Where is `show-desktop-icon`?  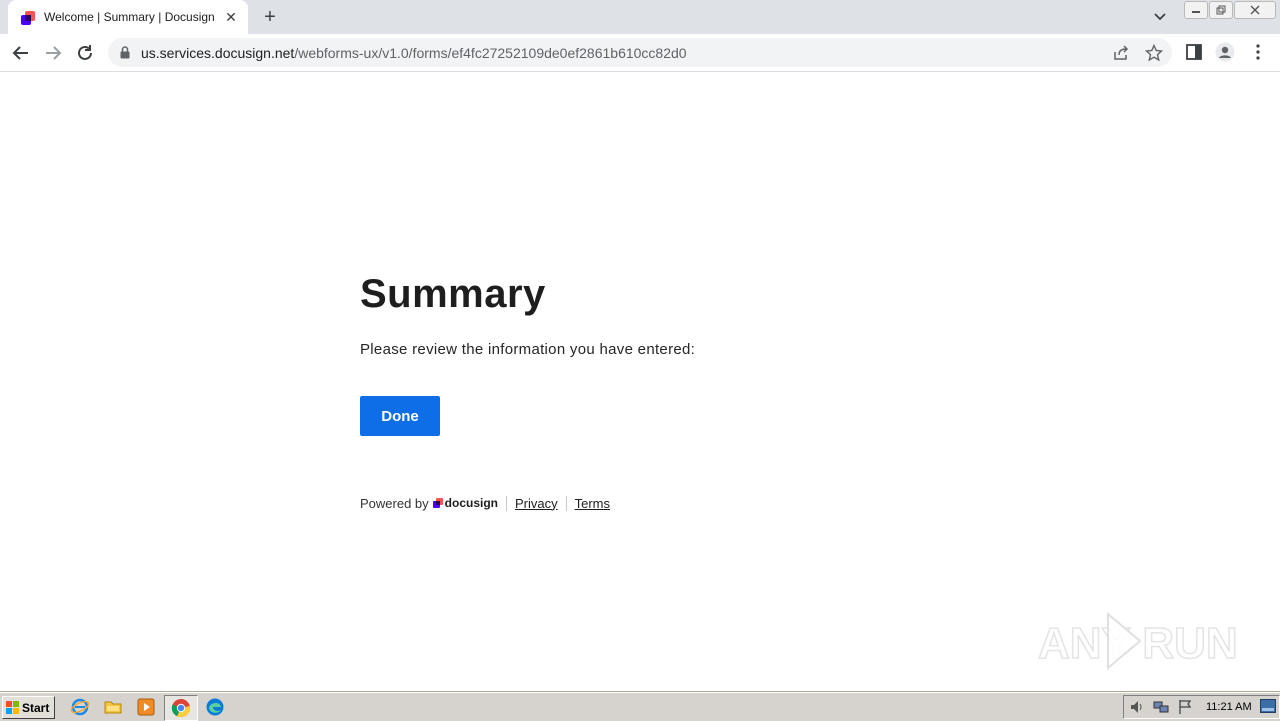 show-desktop-icon is located at coordinates (1268, 706).